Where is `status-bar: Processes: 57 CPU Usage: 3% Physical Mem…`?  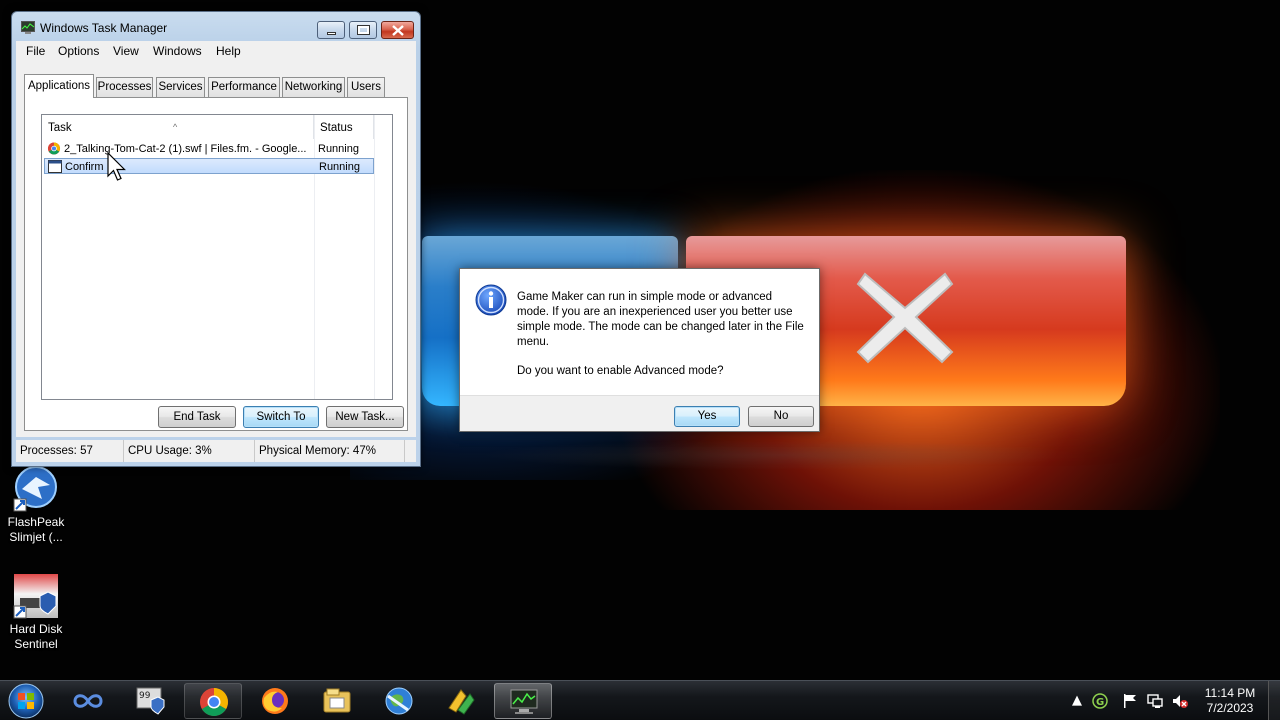
status-bar: Processes: 57 CPU Usage: 3% Physical Mem… is located at coordinates (216, 451).